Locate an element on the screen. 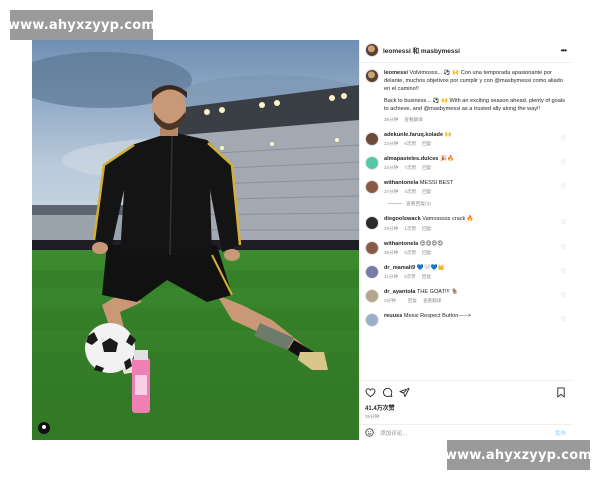 Image resolution: width=600 pixels, height=480 pixels. header-avatar is located at coordinates (372, 50).